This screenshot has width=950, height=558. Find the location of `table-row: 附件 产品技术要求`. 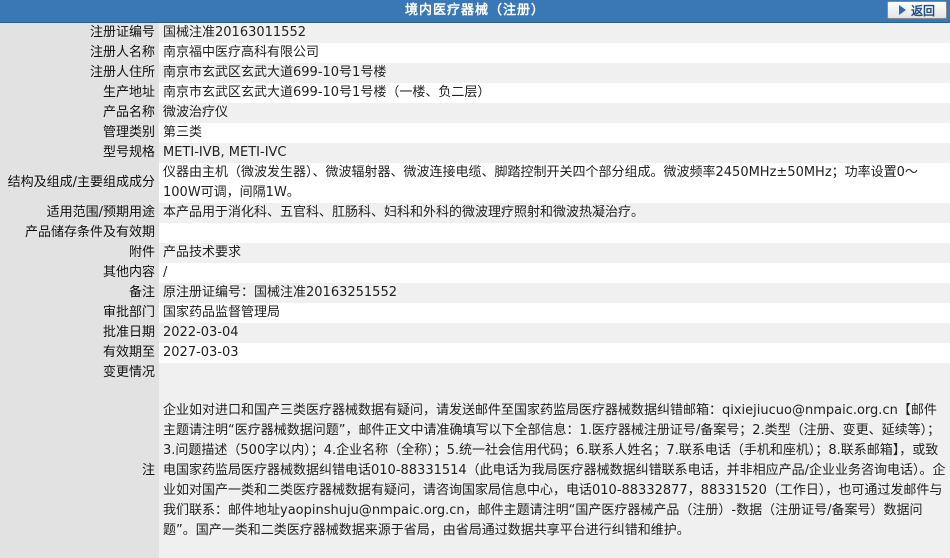

table-row: 附件 产品技术要求 is located at coordinates (475, 253).